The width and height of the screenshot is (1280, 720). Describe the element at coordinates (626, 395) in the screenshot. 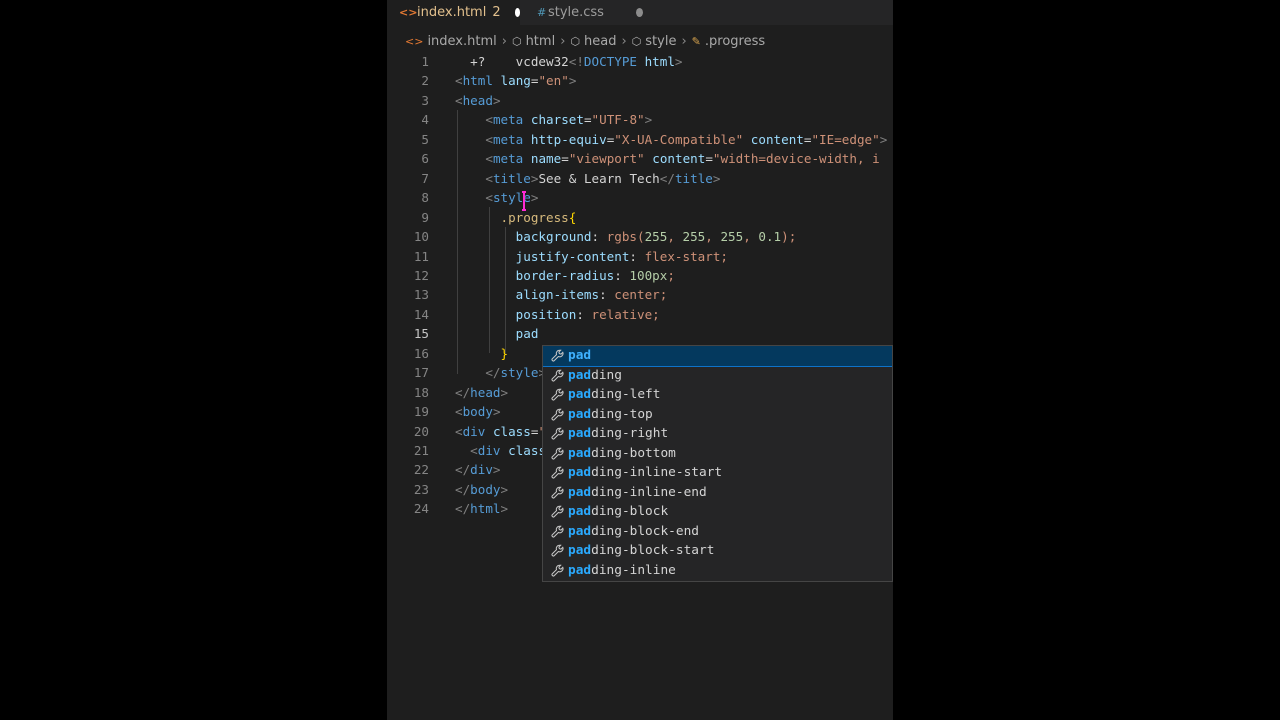

I see `suggestion-label: ding-left` at that location.